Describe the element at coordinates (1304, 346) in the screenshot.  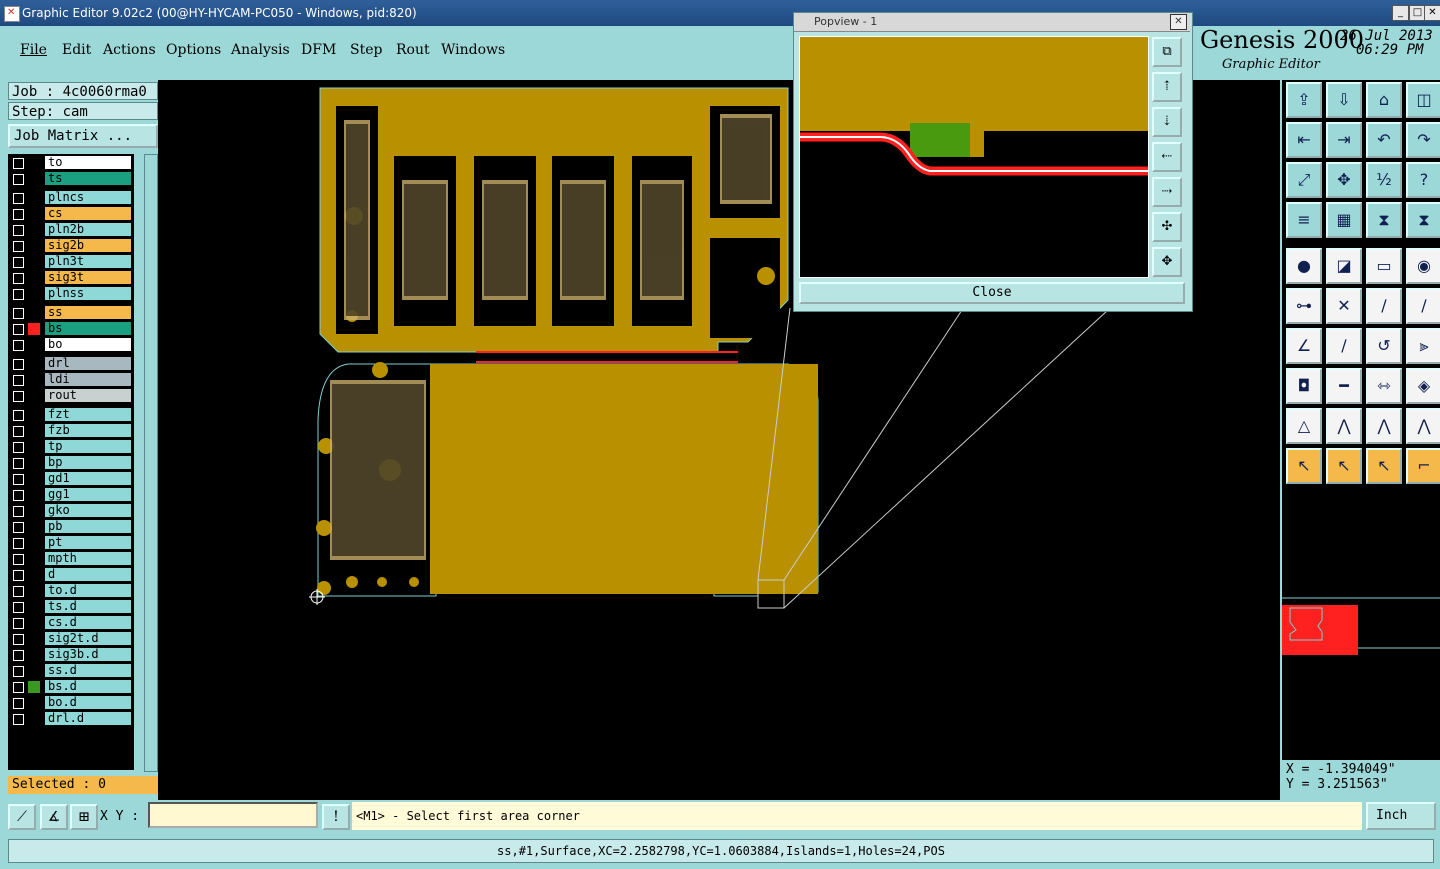
I see `draw-line-icon: ∠` at that location.